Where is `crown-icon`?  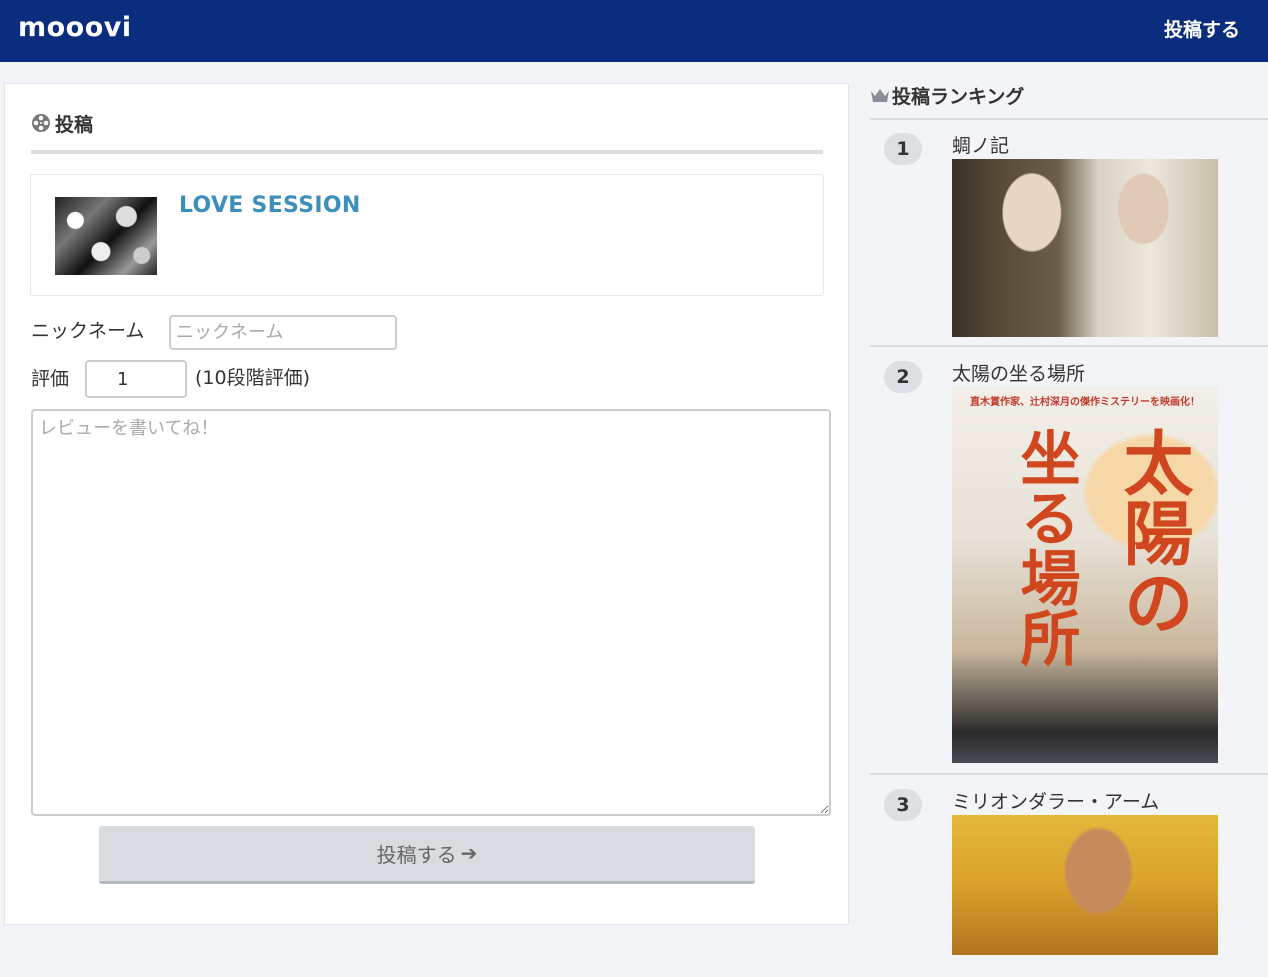 crown-icon is located at coordinates (880, 95).